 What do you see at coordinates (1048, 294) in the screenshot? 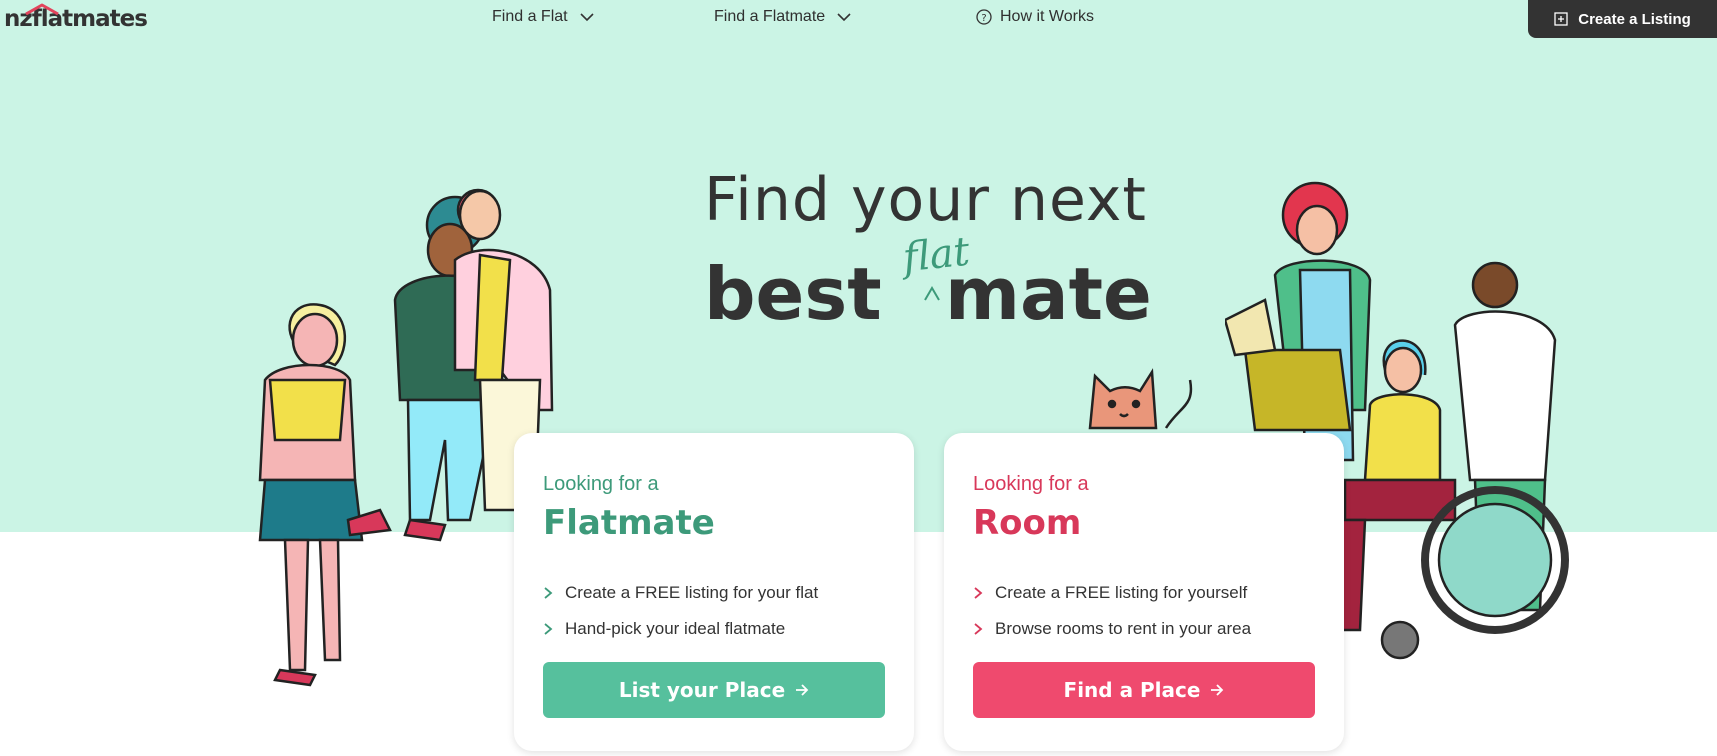
I see `hero-heading-mate: mate` at bounding box center [1048, 294].